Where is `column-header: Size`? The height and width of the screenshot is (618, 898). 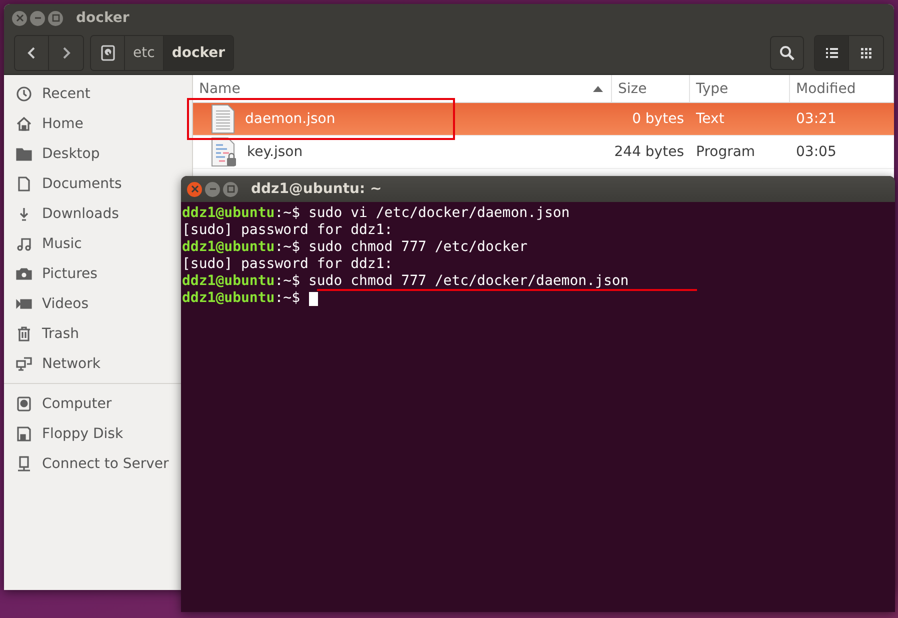 column-header: Size is located at coordinates (651, 88).